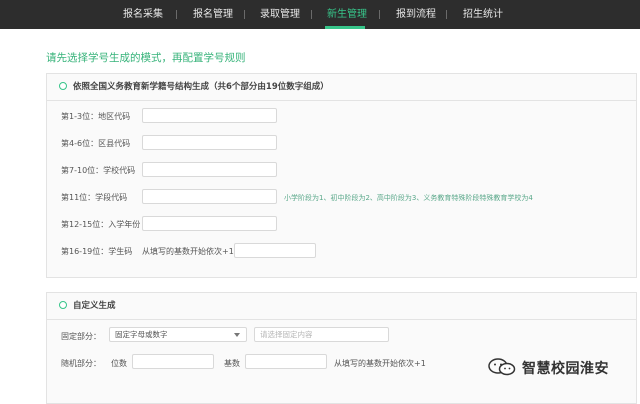  I want to click on area-code-label: 第1-3位：地区代码, so click(96, 116).